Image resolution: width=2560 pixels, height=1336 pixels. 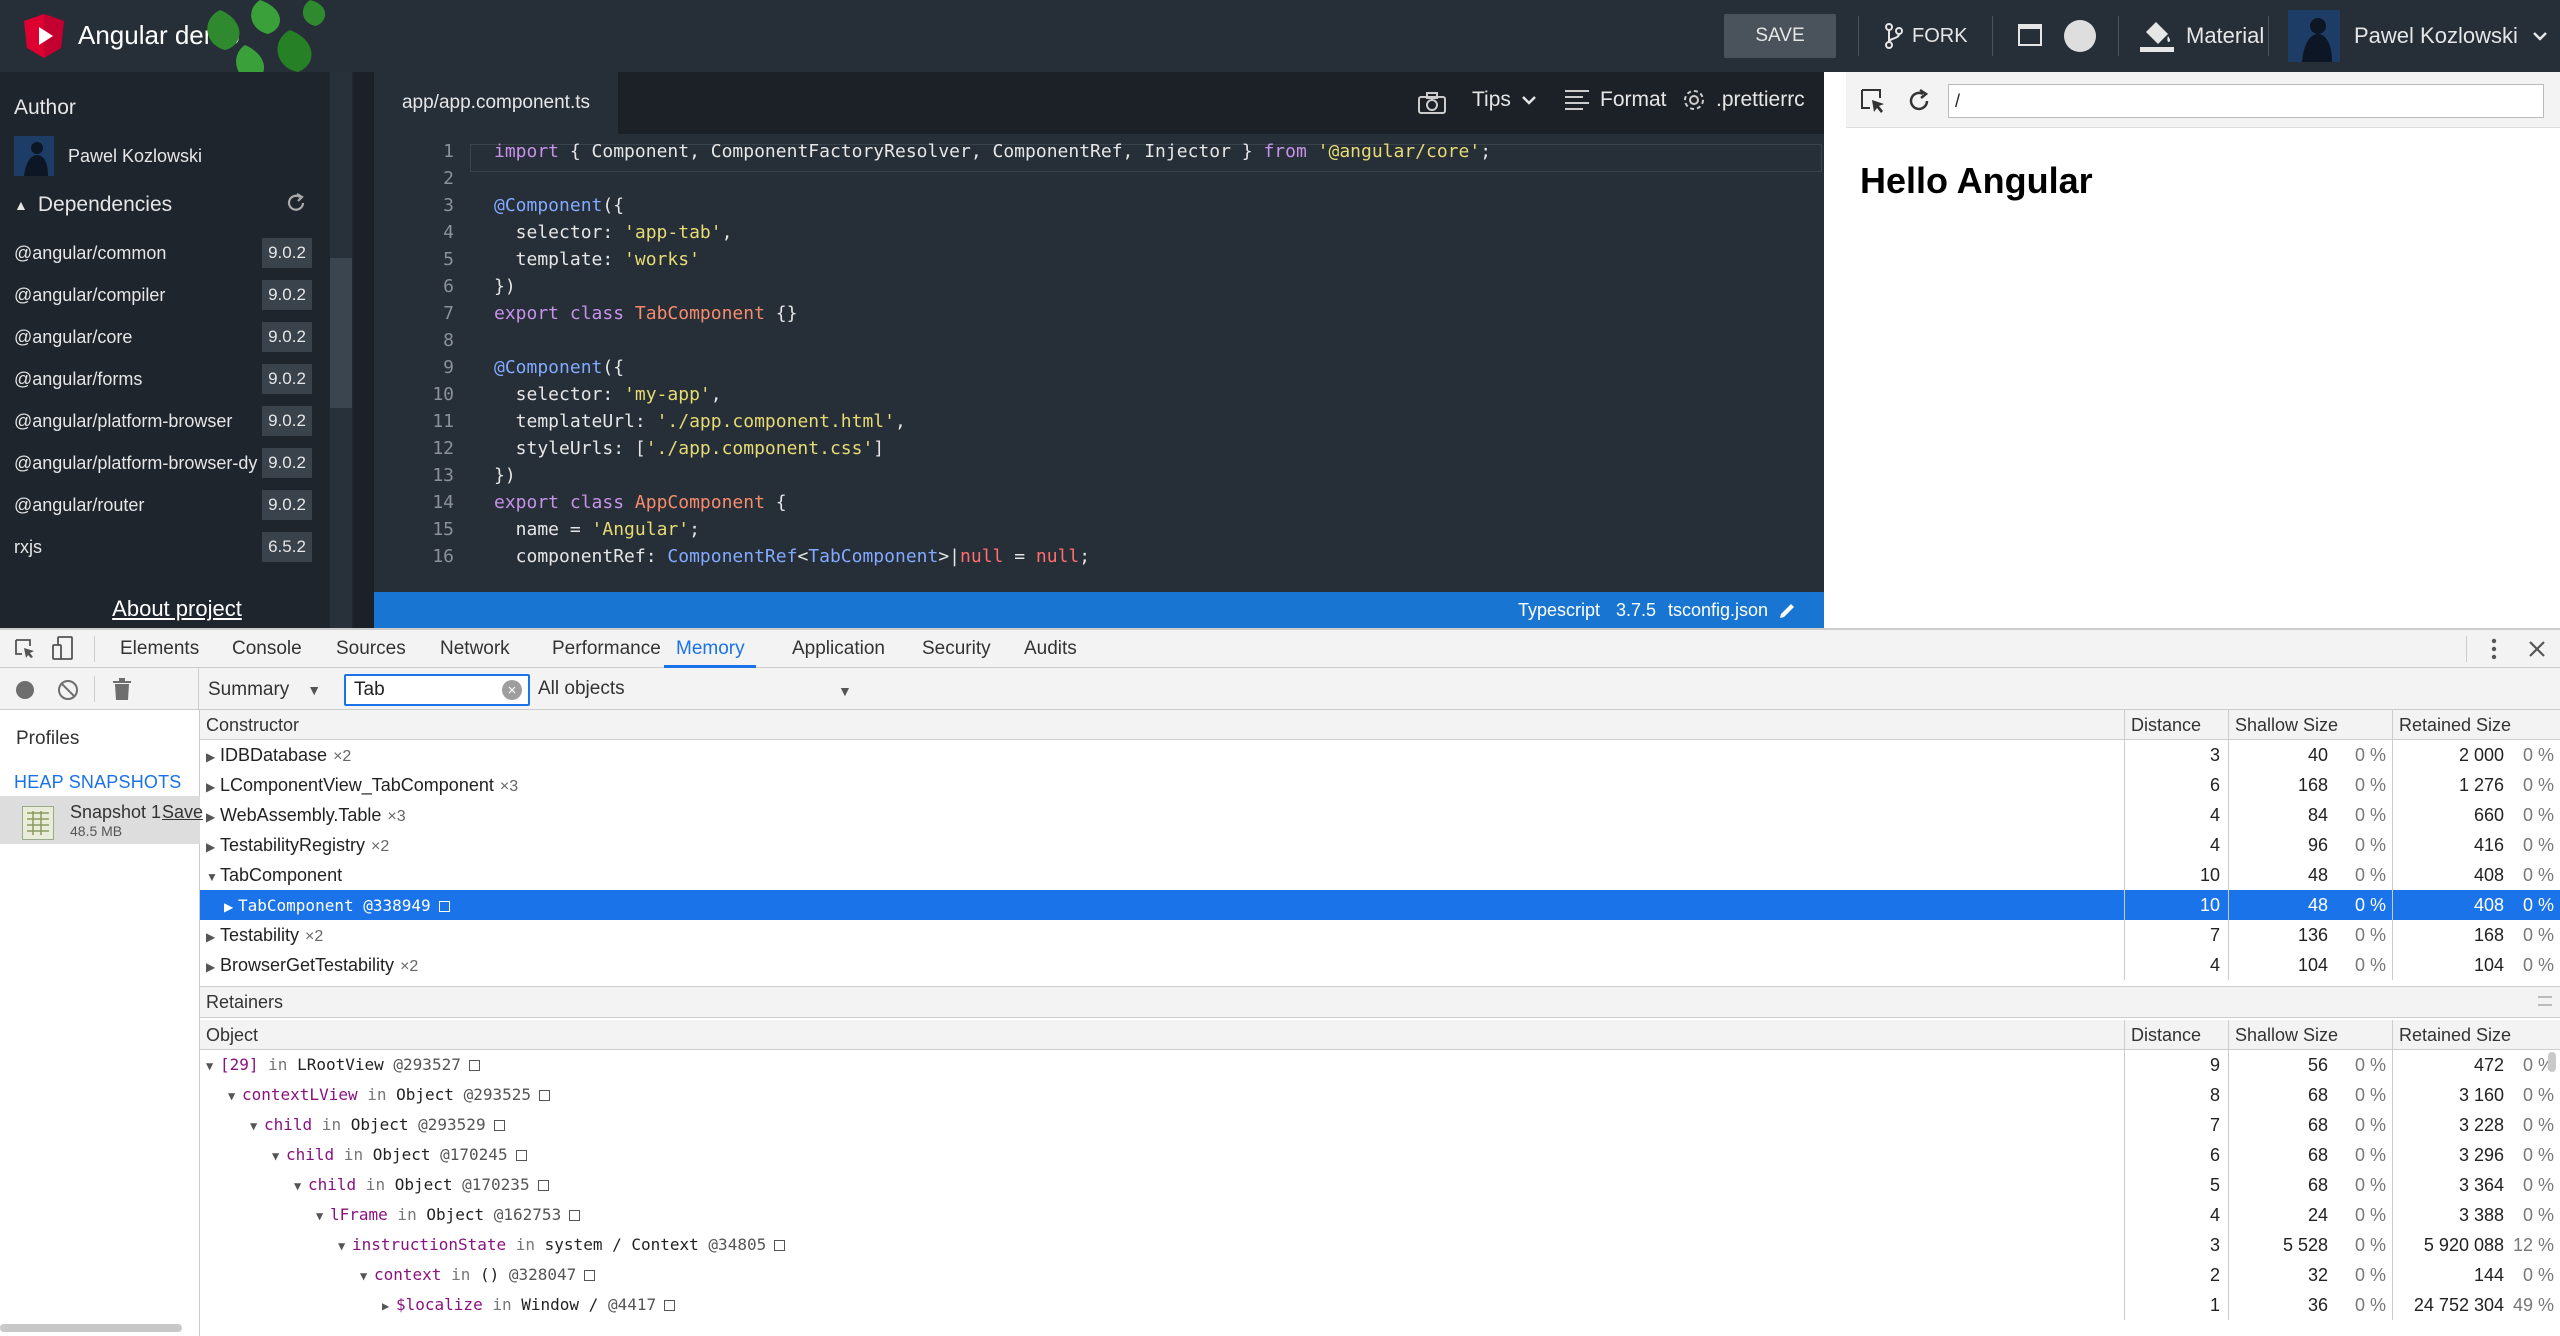 I want to click on object-column-header: Object, so click(x=1162, y=1035).